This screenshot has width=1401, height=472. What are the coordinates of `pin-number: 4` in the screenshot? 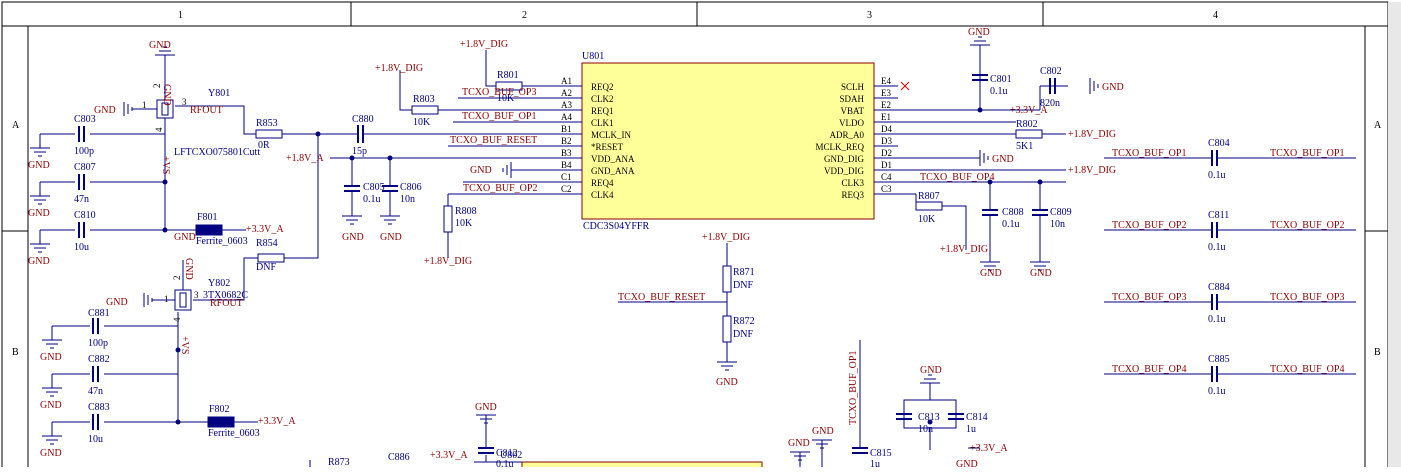 It's located at (159, 129).